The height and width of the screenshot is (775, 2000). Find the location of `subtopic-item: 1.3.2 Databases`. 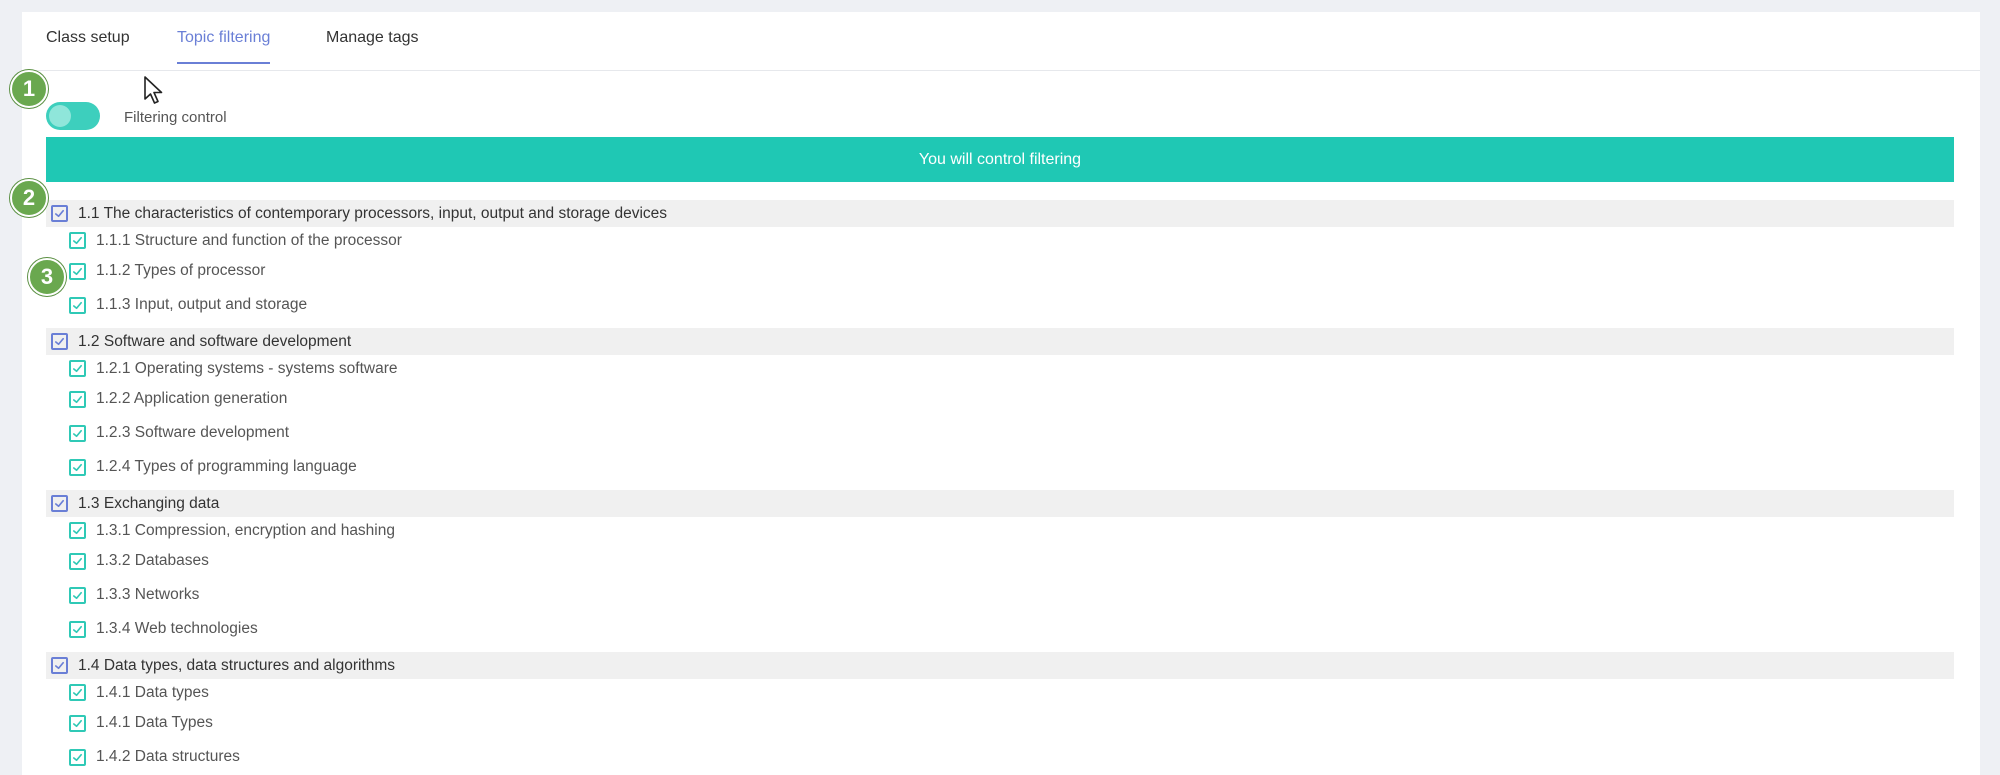

subtopic-item: 1.3.2 Databases is located at coordinates (1000, 561).